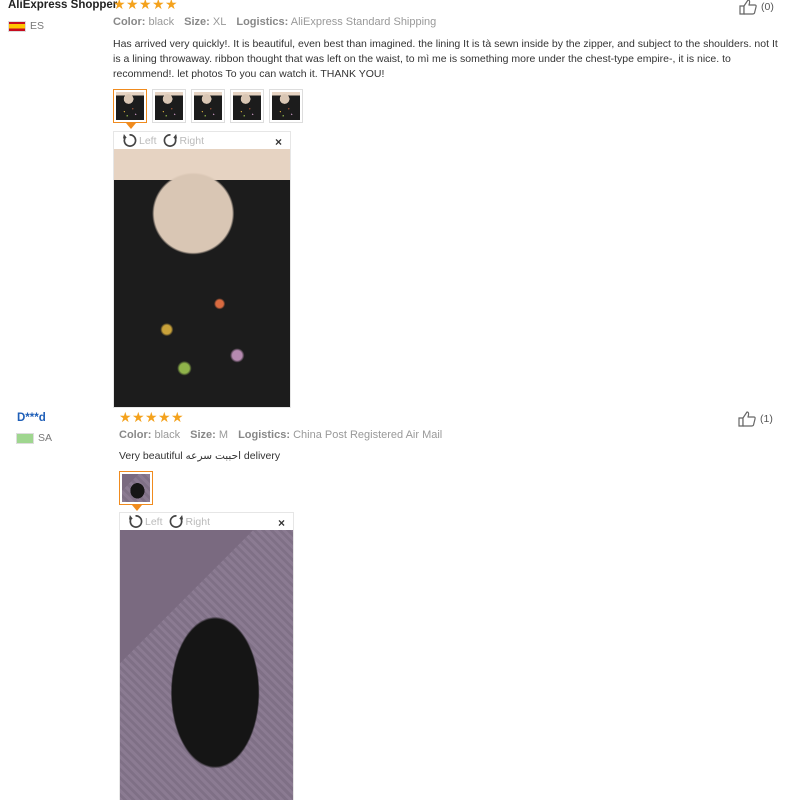 The height and width of the screenshot is (800, 800). I want to click on helpful-button: (0), so click(756, 7).